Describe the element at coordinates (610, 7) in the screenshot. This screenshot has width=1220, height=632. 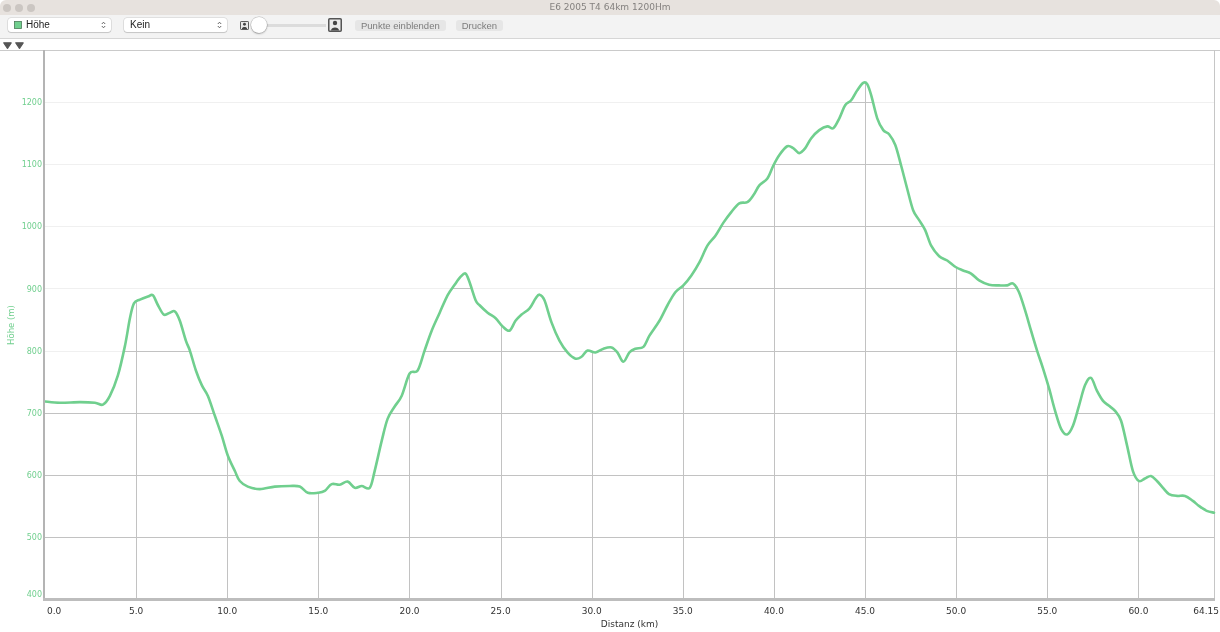
I see `window-title: E6 2005 T4 64km 1200Hm` at that location.